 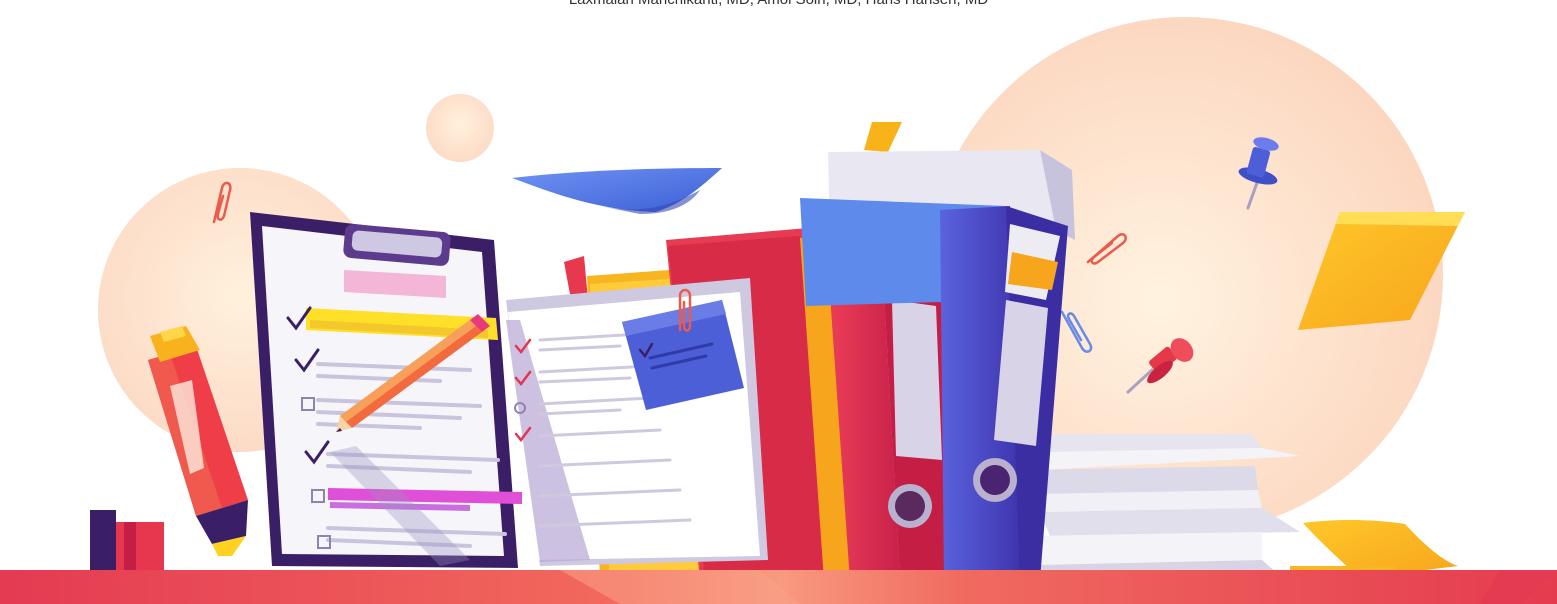 I want to click on clipboard, so click(x=386, y=390).